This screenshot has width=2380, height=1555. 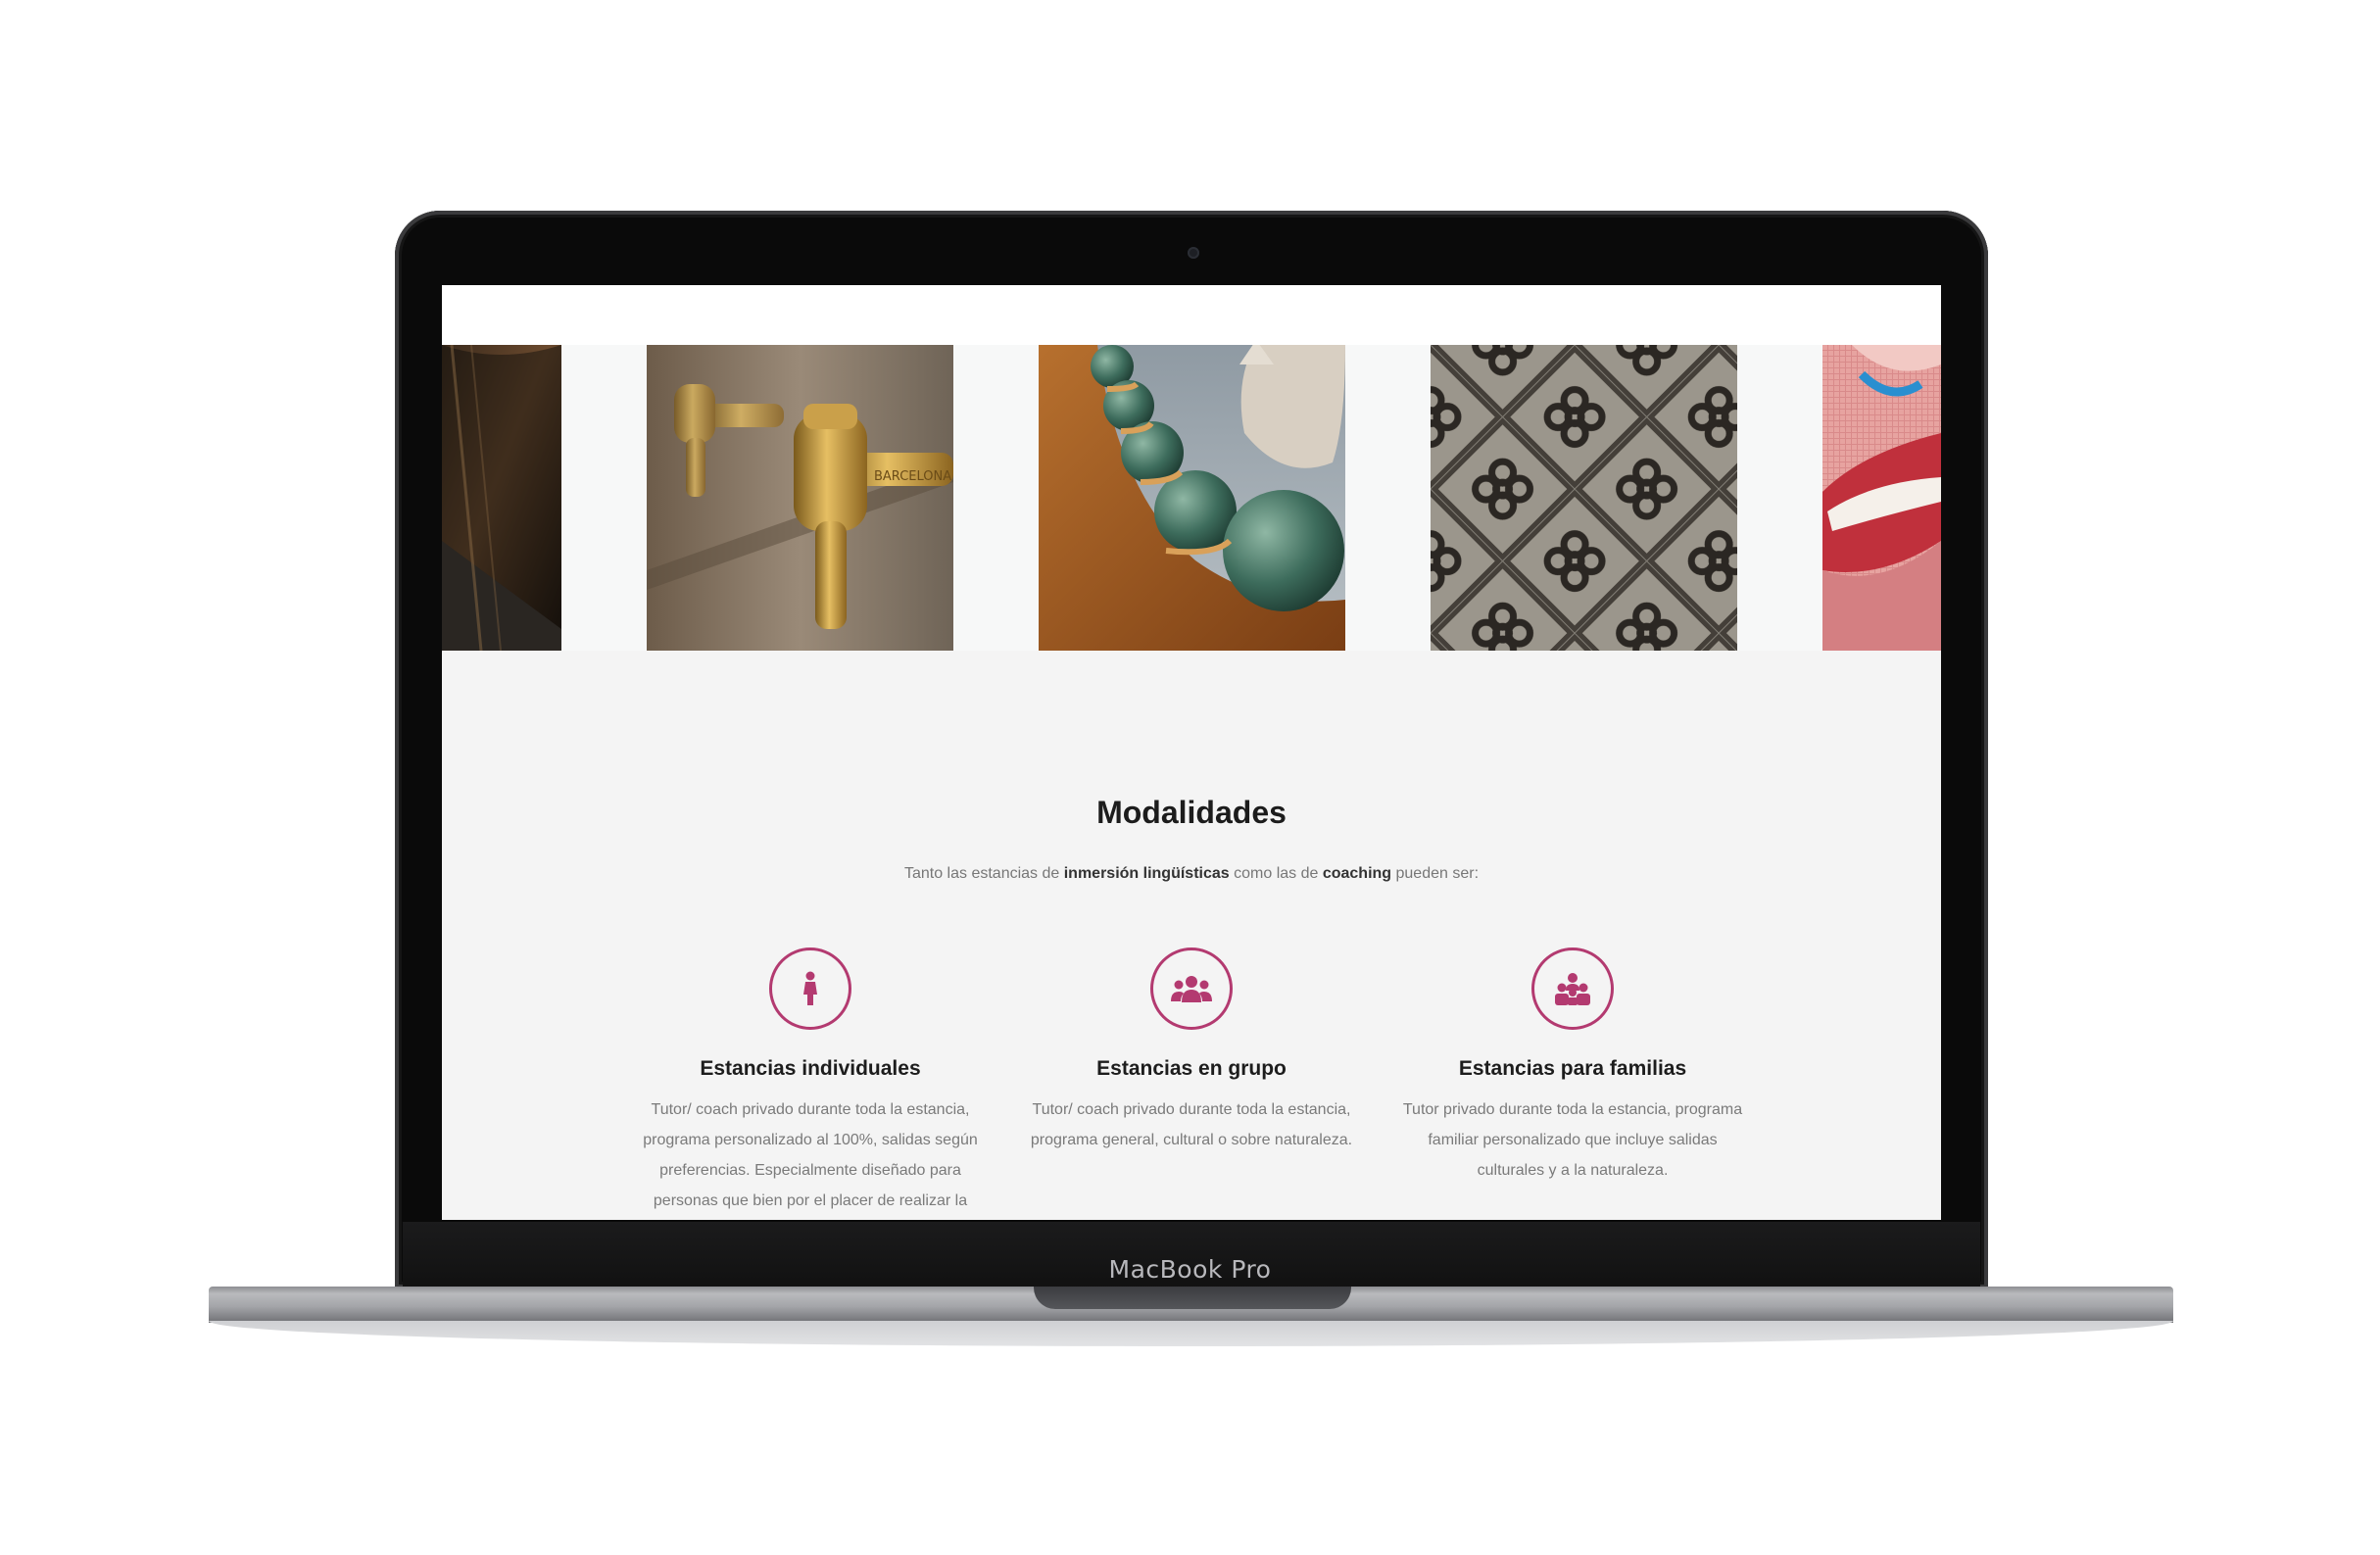 What do you see at coordinates (1193, 253) in the screenshot?
I see `webcam` at bounding box center [1193, 253].